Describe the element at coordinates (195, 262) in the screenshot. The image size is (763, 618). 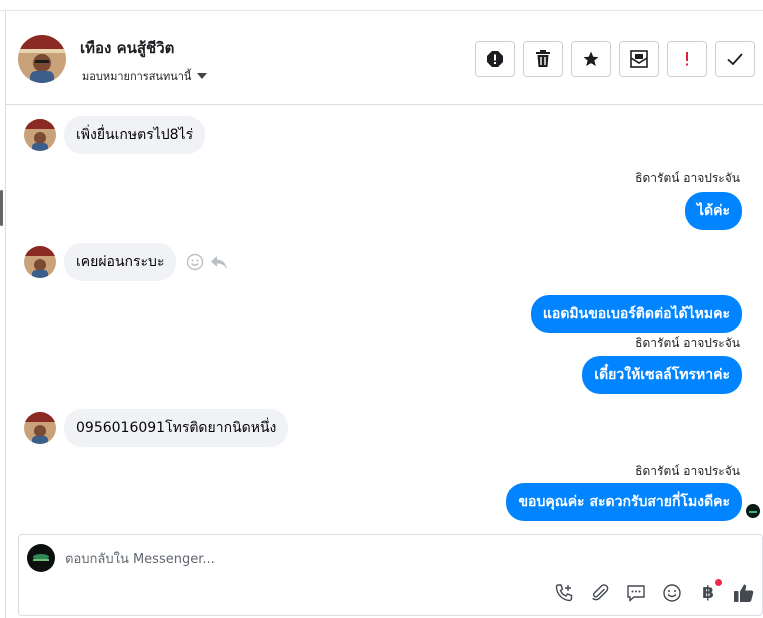
I see `react-emoji-icon` at that location.